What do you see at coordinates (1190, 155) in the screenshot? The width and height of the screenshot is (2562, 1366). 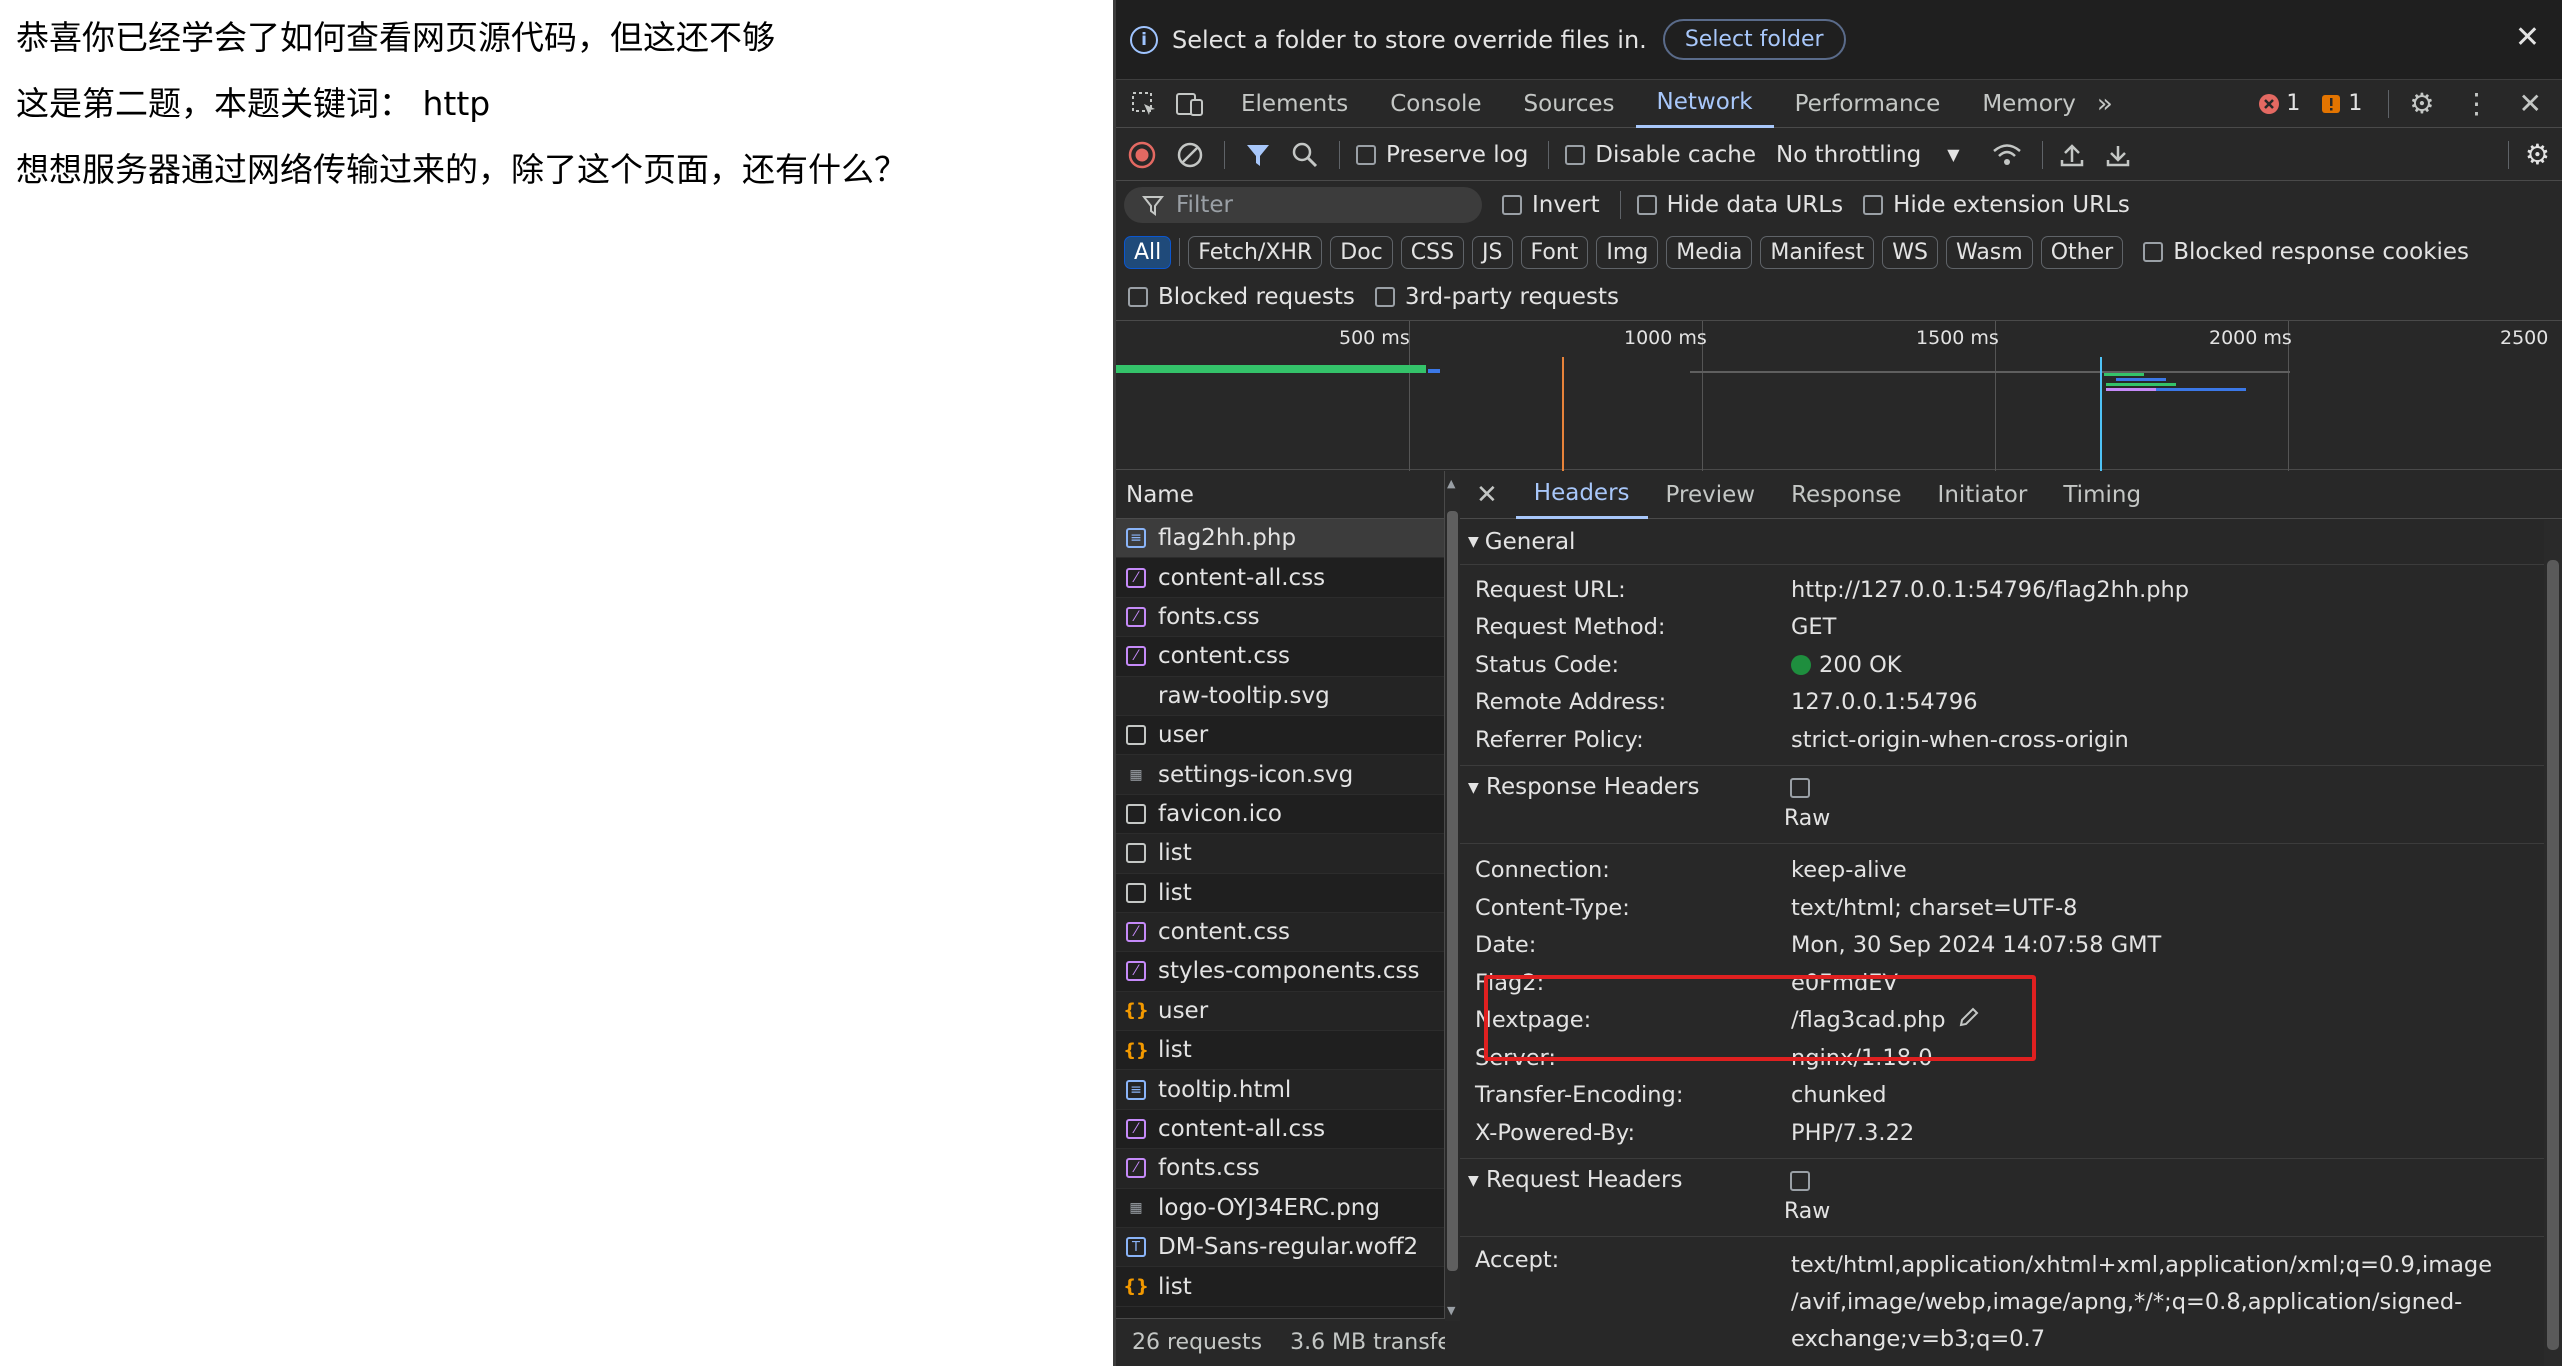 I see `clear-icon` at bounding box center [1190, 155].